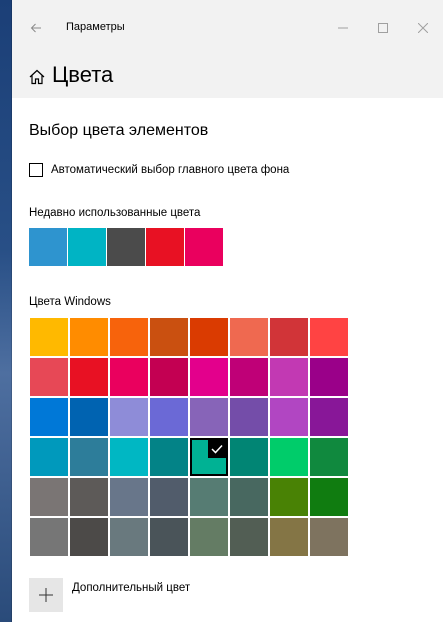  I want to click on page-title: Цвета, so click(83, 74).